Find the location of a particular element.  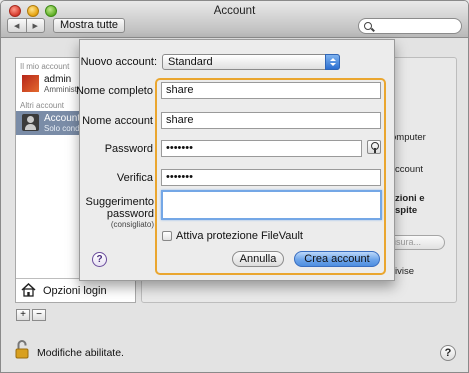

search-field is located at coordinates (410, 26).